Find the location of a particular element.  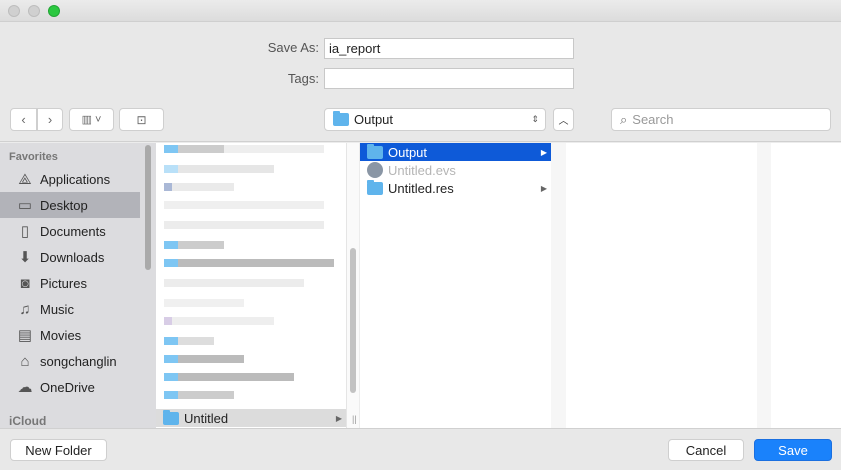

columns-icon: ▥ ˅ is located at coordinates (91, 120).